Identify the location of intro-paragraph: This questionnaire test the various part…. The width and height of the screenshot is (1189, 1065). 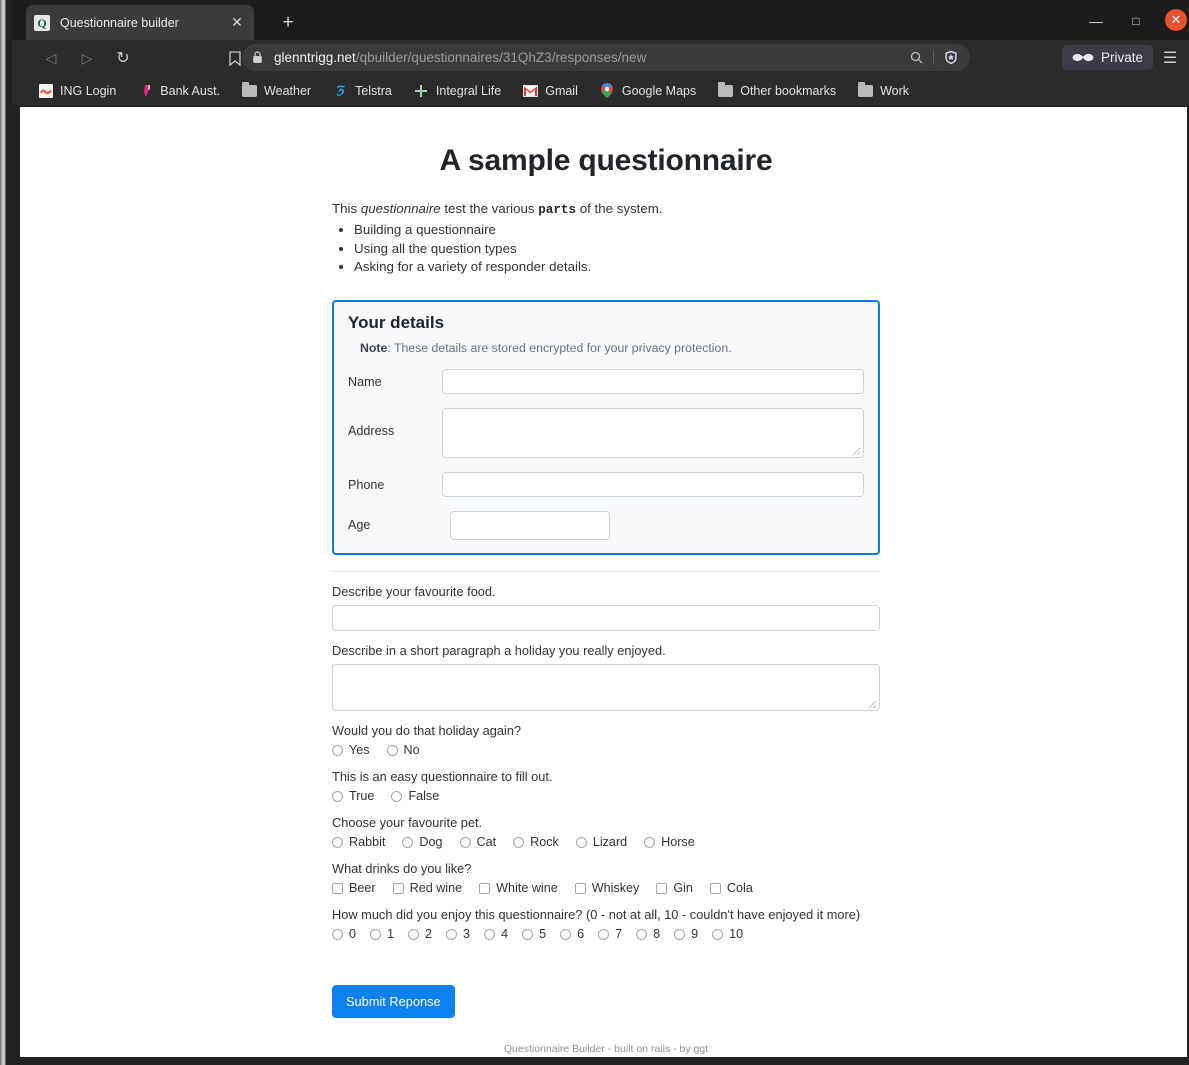
(606, 209).